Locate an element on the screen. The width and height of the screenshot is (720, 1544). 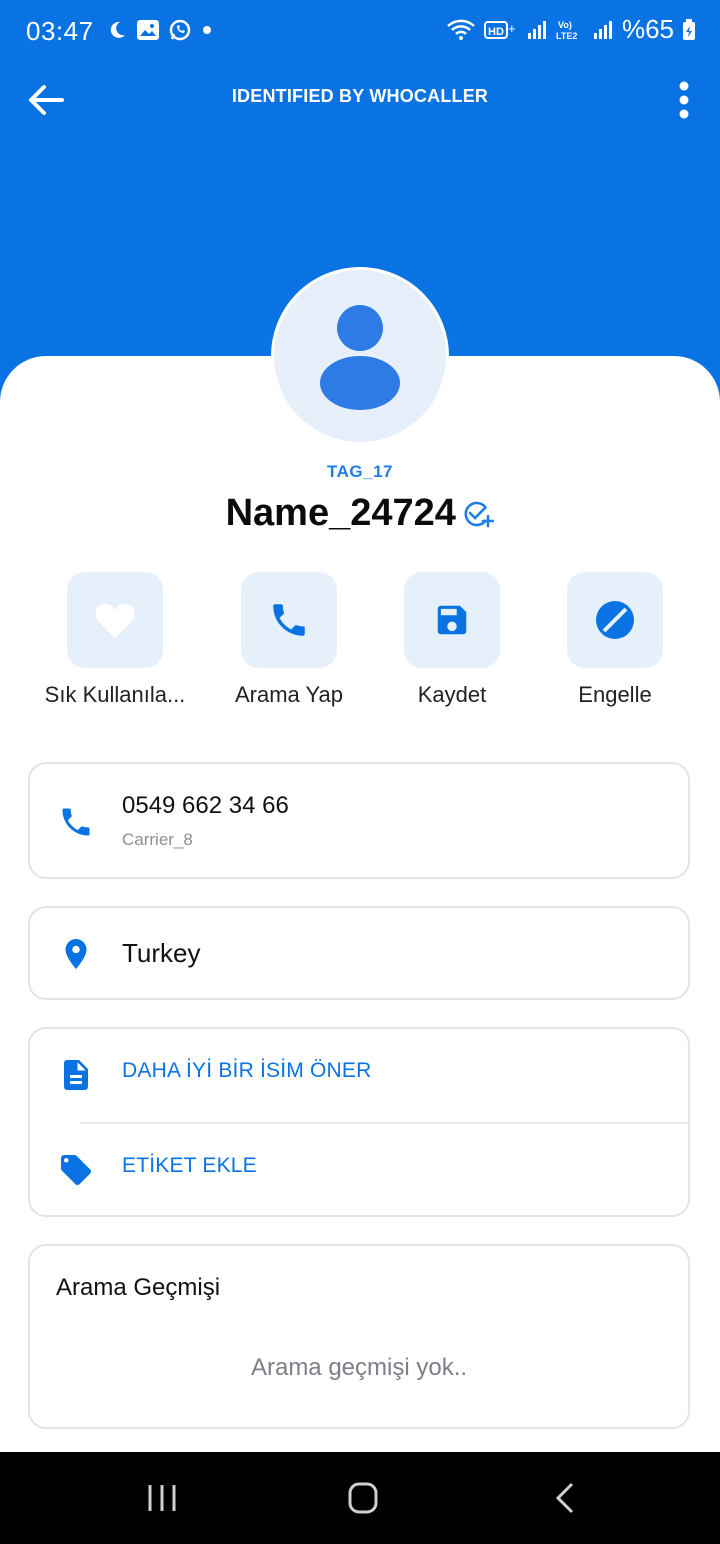
volte-icon: Vo)LTE2 is located at coordinates (566, 30).